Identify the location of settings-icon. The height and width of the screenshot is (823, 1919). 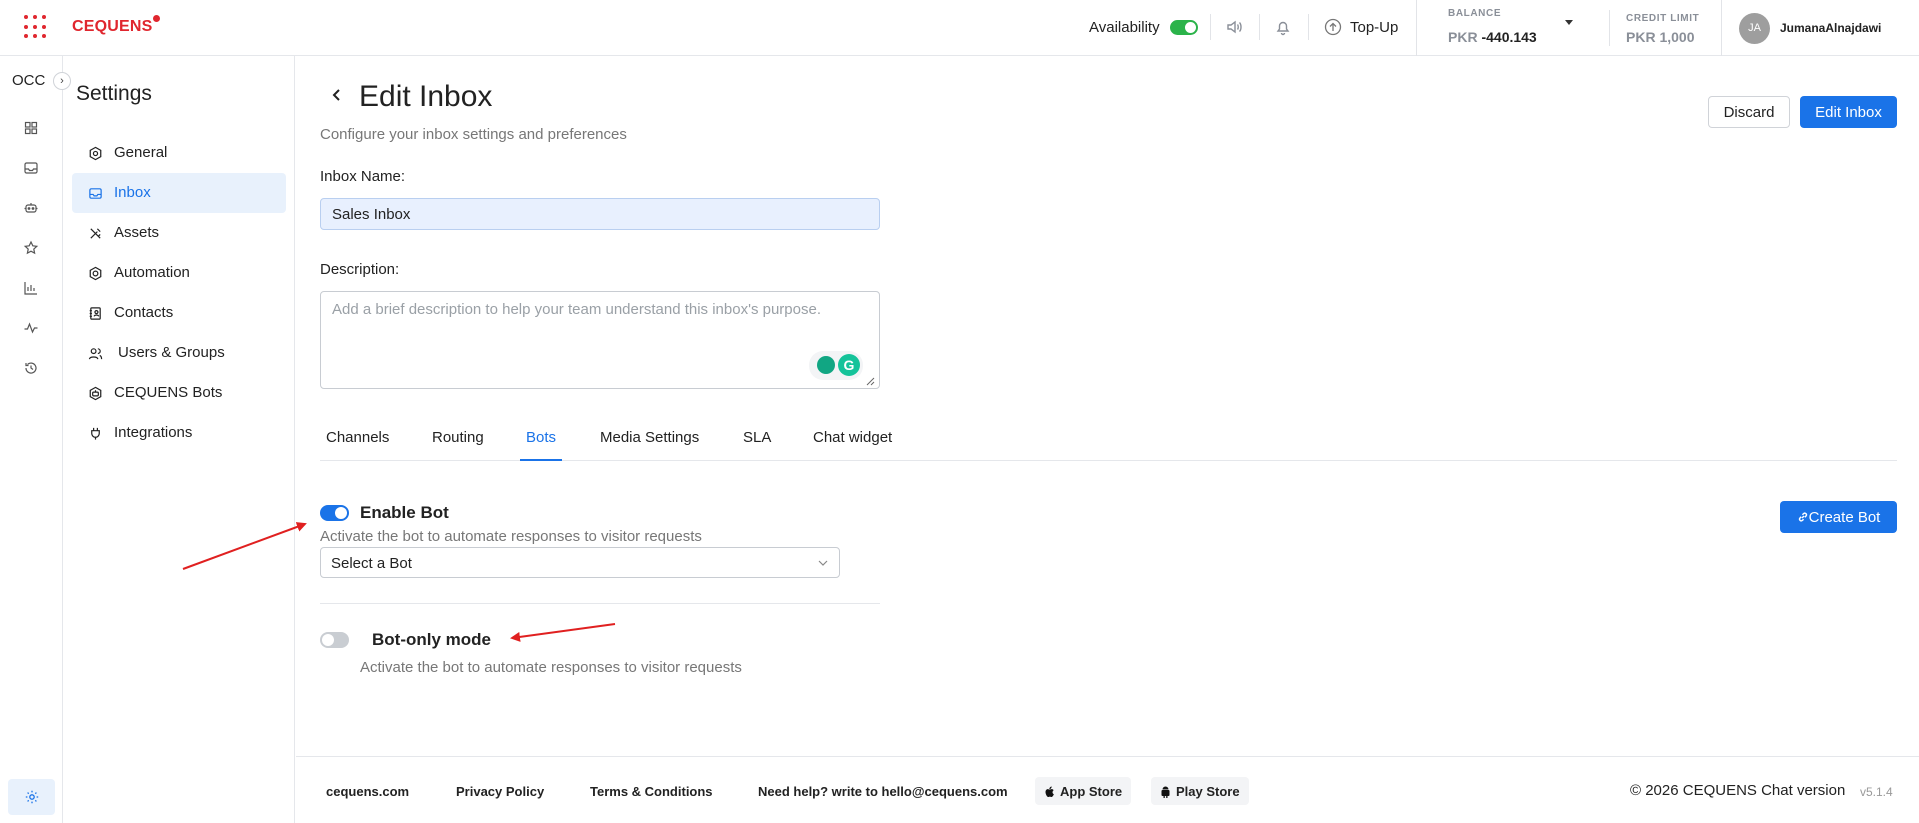
(32, 797).